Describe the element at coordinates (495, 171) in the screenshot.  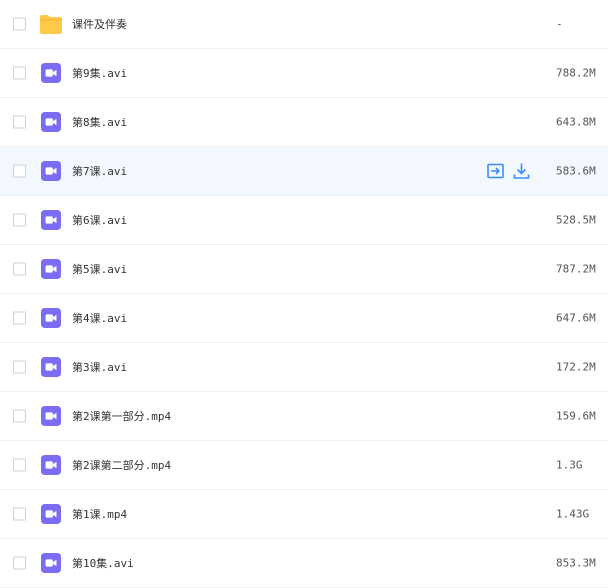
I see `share-icon` at that location.